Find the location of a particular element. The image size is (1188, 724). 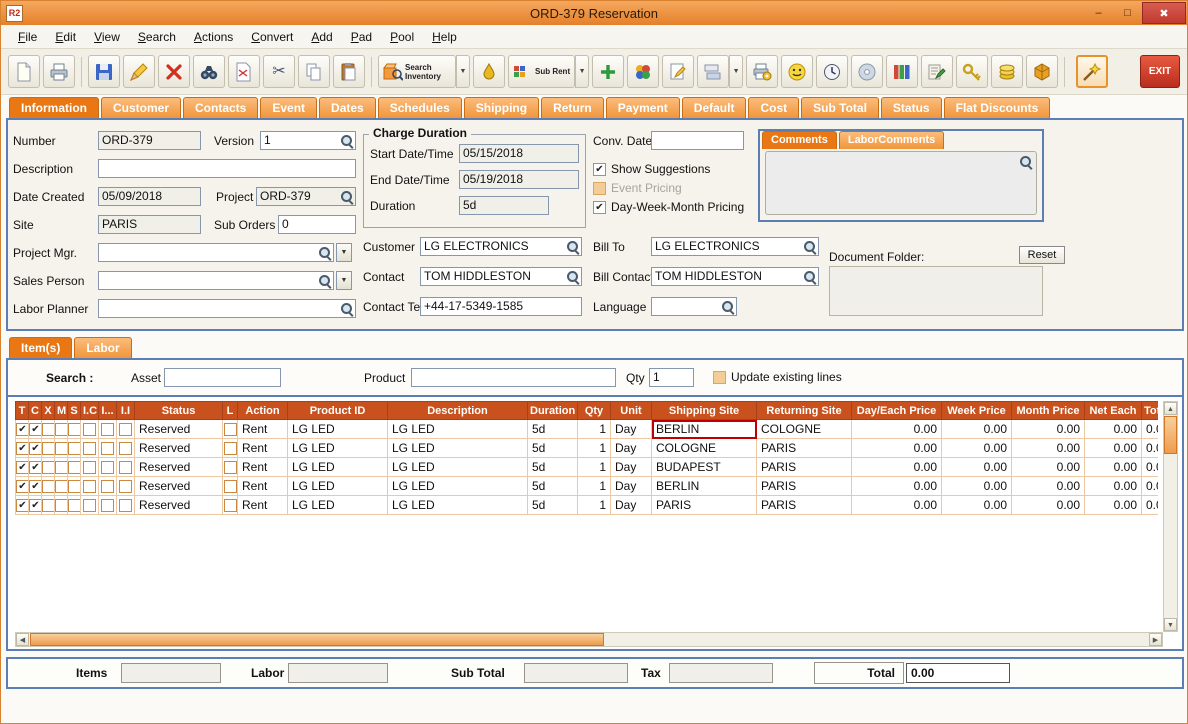

comments-tab-comments: Comments is located at coordinates (799, 140).